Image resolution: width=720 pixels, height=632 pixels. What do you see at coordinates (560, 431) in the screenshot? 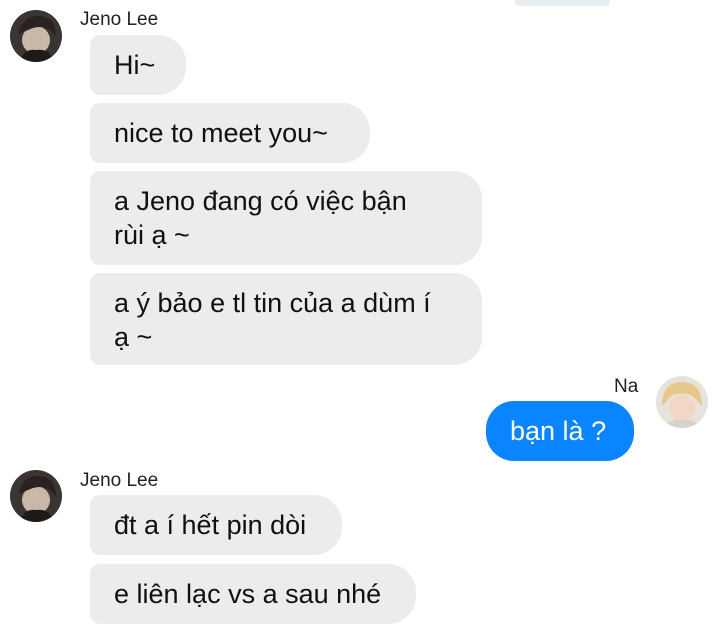
I see `message-bubble-outgoing: bạn là ?` at bounding box center [560, 431].